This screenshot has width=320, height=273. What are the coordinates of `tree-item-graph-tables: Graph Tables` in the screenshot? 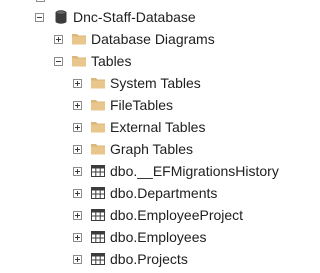 It's located at (133, 149).